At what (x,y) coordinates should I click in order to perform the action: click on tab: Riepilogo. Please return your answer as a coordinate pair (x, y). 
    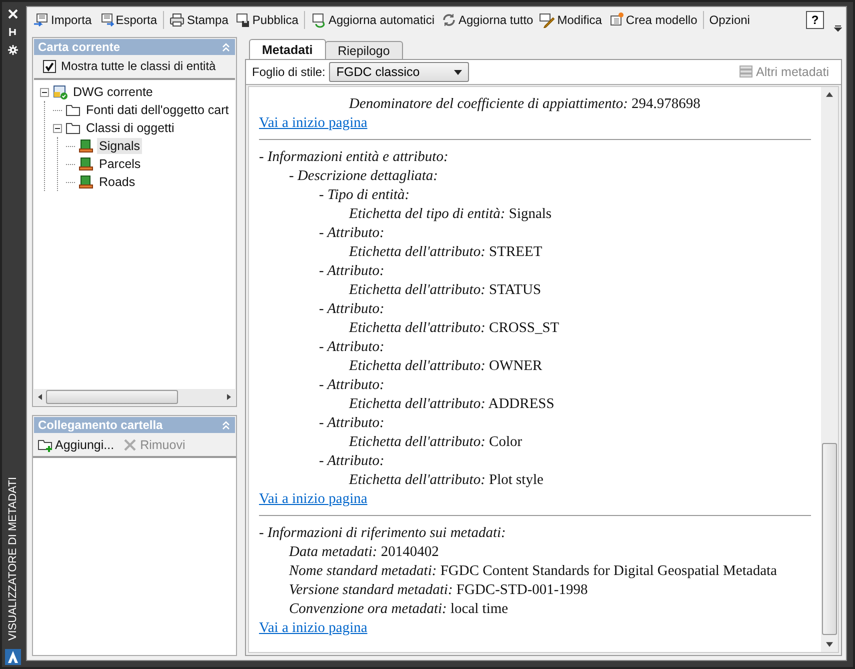
    Looking at the image, I should click on (363, 50).